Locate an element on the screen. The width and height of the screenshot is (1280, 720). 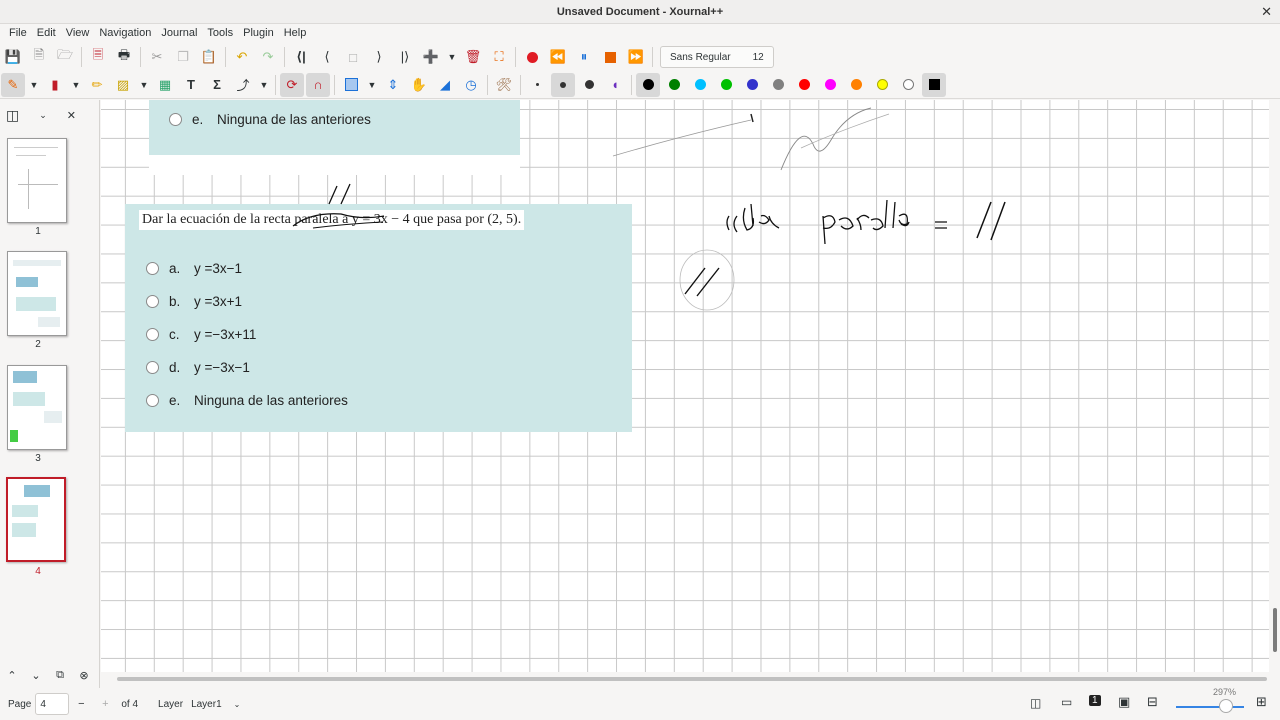
menu-journal: Journal is located at coordinates (179, 33).